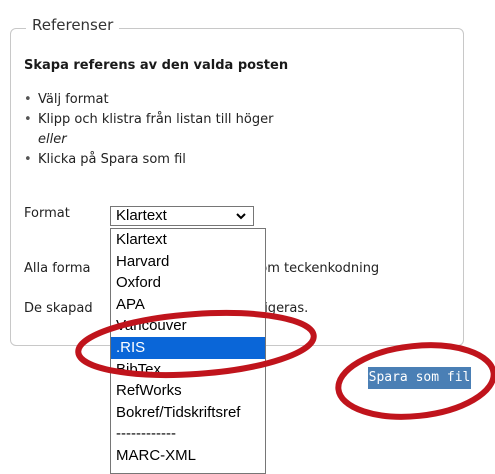 This screenshot has width=495, height=474. I want to click on format-option: Bokref/Tidskriftsref, so click(188, 413).